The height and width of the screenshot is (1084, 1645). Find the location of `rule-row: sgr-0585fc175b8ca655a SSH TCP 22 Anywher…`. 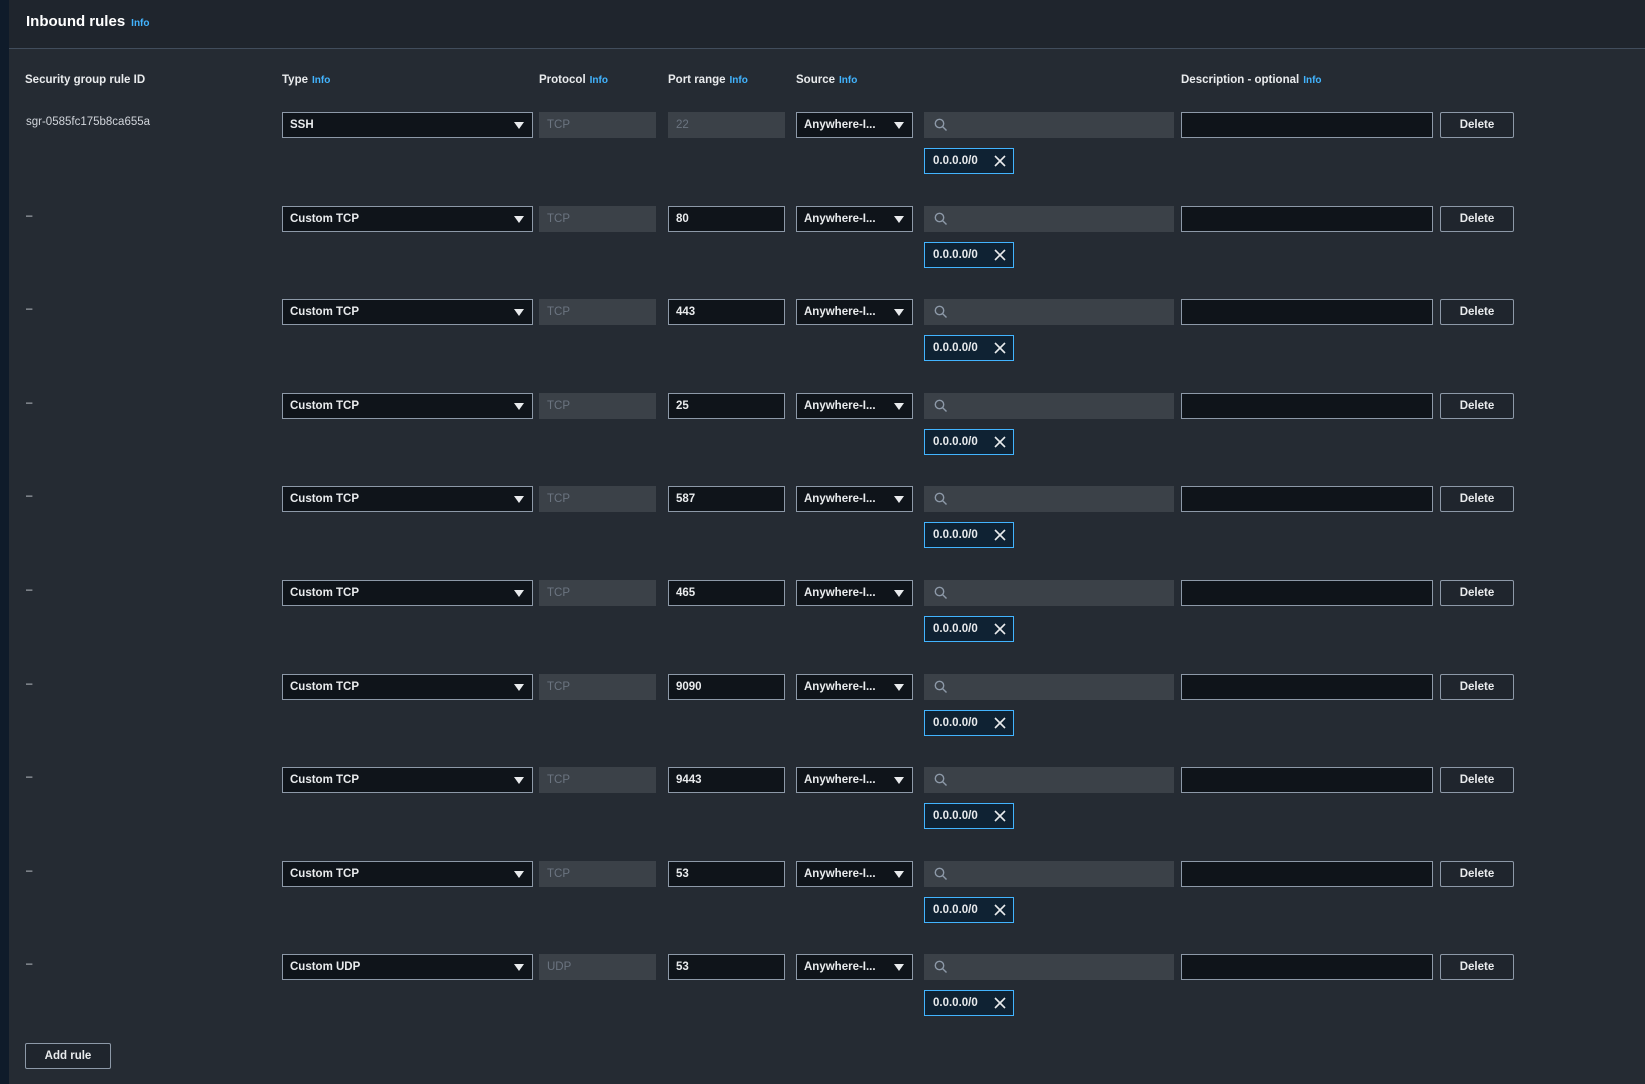

rule-row: sgr-0585fc175b8ca655a SSH TCP 22 Anywher… is located at coordinates (827, 154).